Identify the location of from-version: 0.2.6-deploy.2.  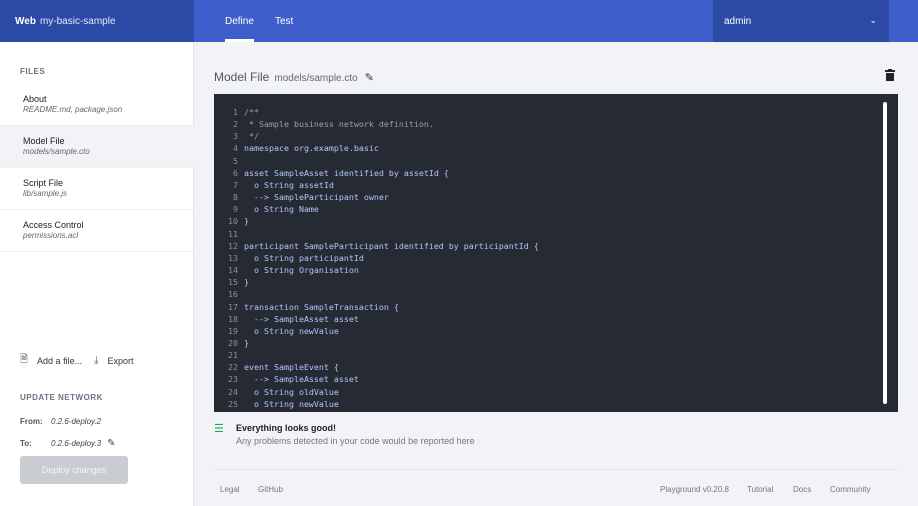
(76, 421).